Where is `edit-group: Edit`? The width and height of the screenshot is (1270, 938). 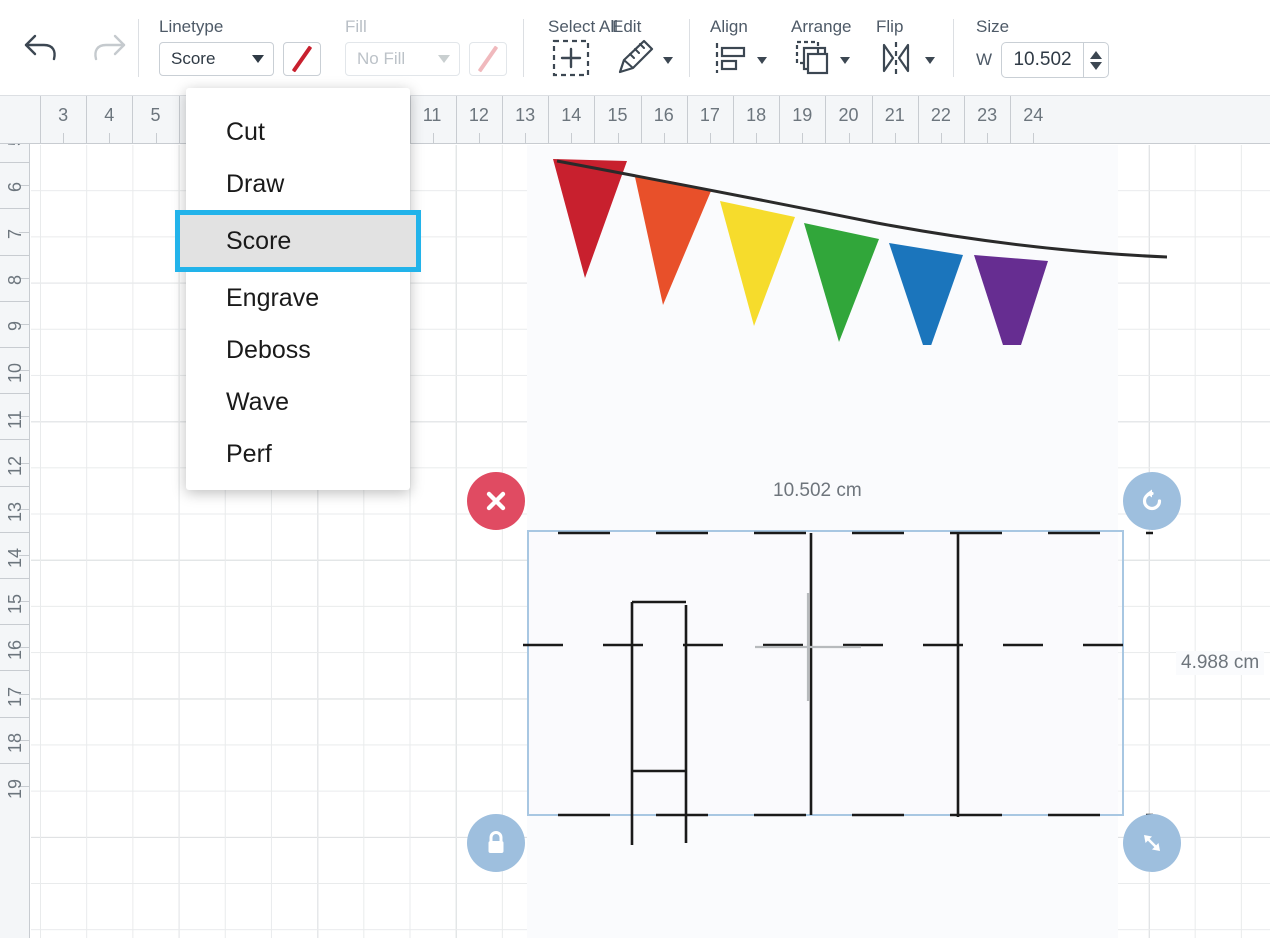 edit-group: Edit is located at coordinates (646, 48).